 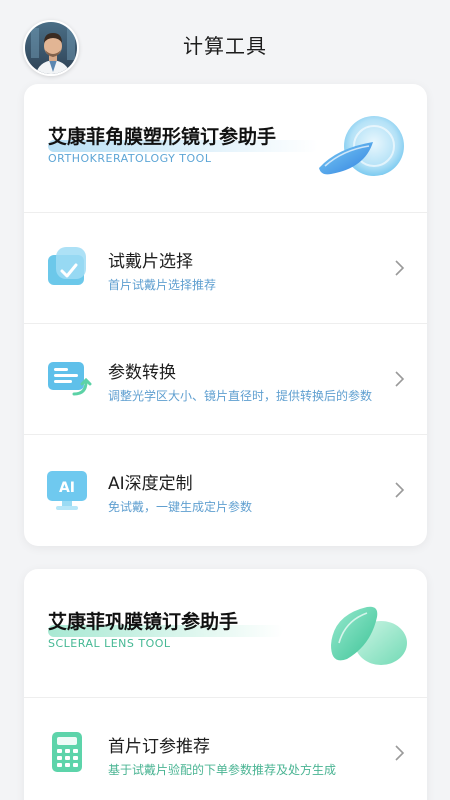 What do you see at coordinates (130, 158) in the screenshot?
I see `ortho-k-card-subtitle: ORTHOKRERATOLOGY TOOL` at bounding box center [130, 158].